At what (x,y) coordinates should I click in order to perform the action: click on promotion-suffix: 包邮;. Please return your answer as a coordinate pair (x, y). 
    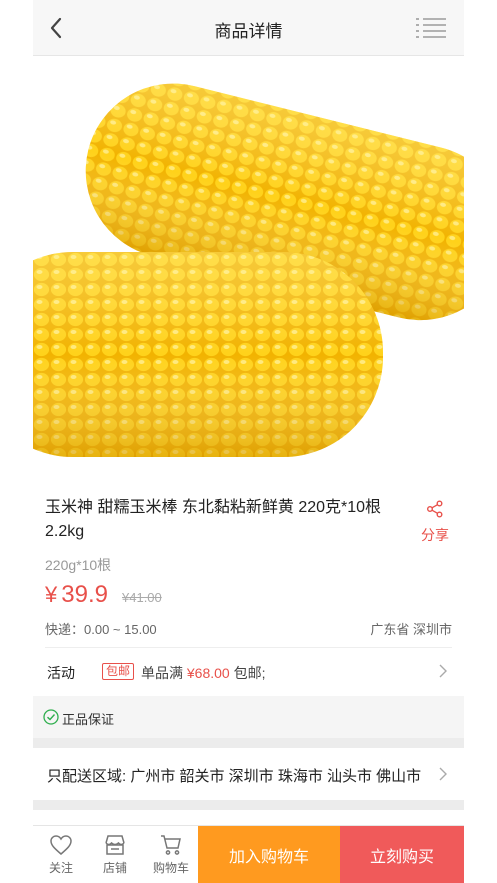
    Looking at the image, I should click on (247, 673).